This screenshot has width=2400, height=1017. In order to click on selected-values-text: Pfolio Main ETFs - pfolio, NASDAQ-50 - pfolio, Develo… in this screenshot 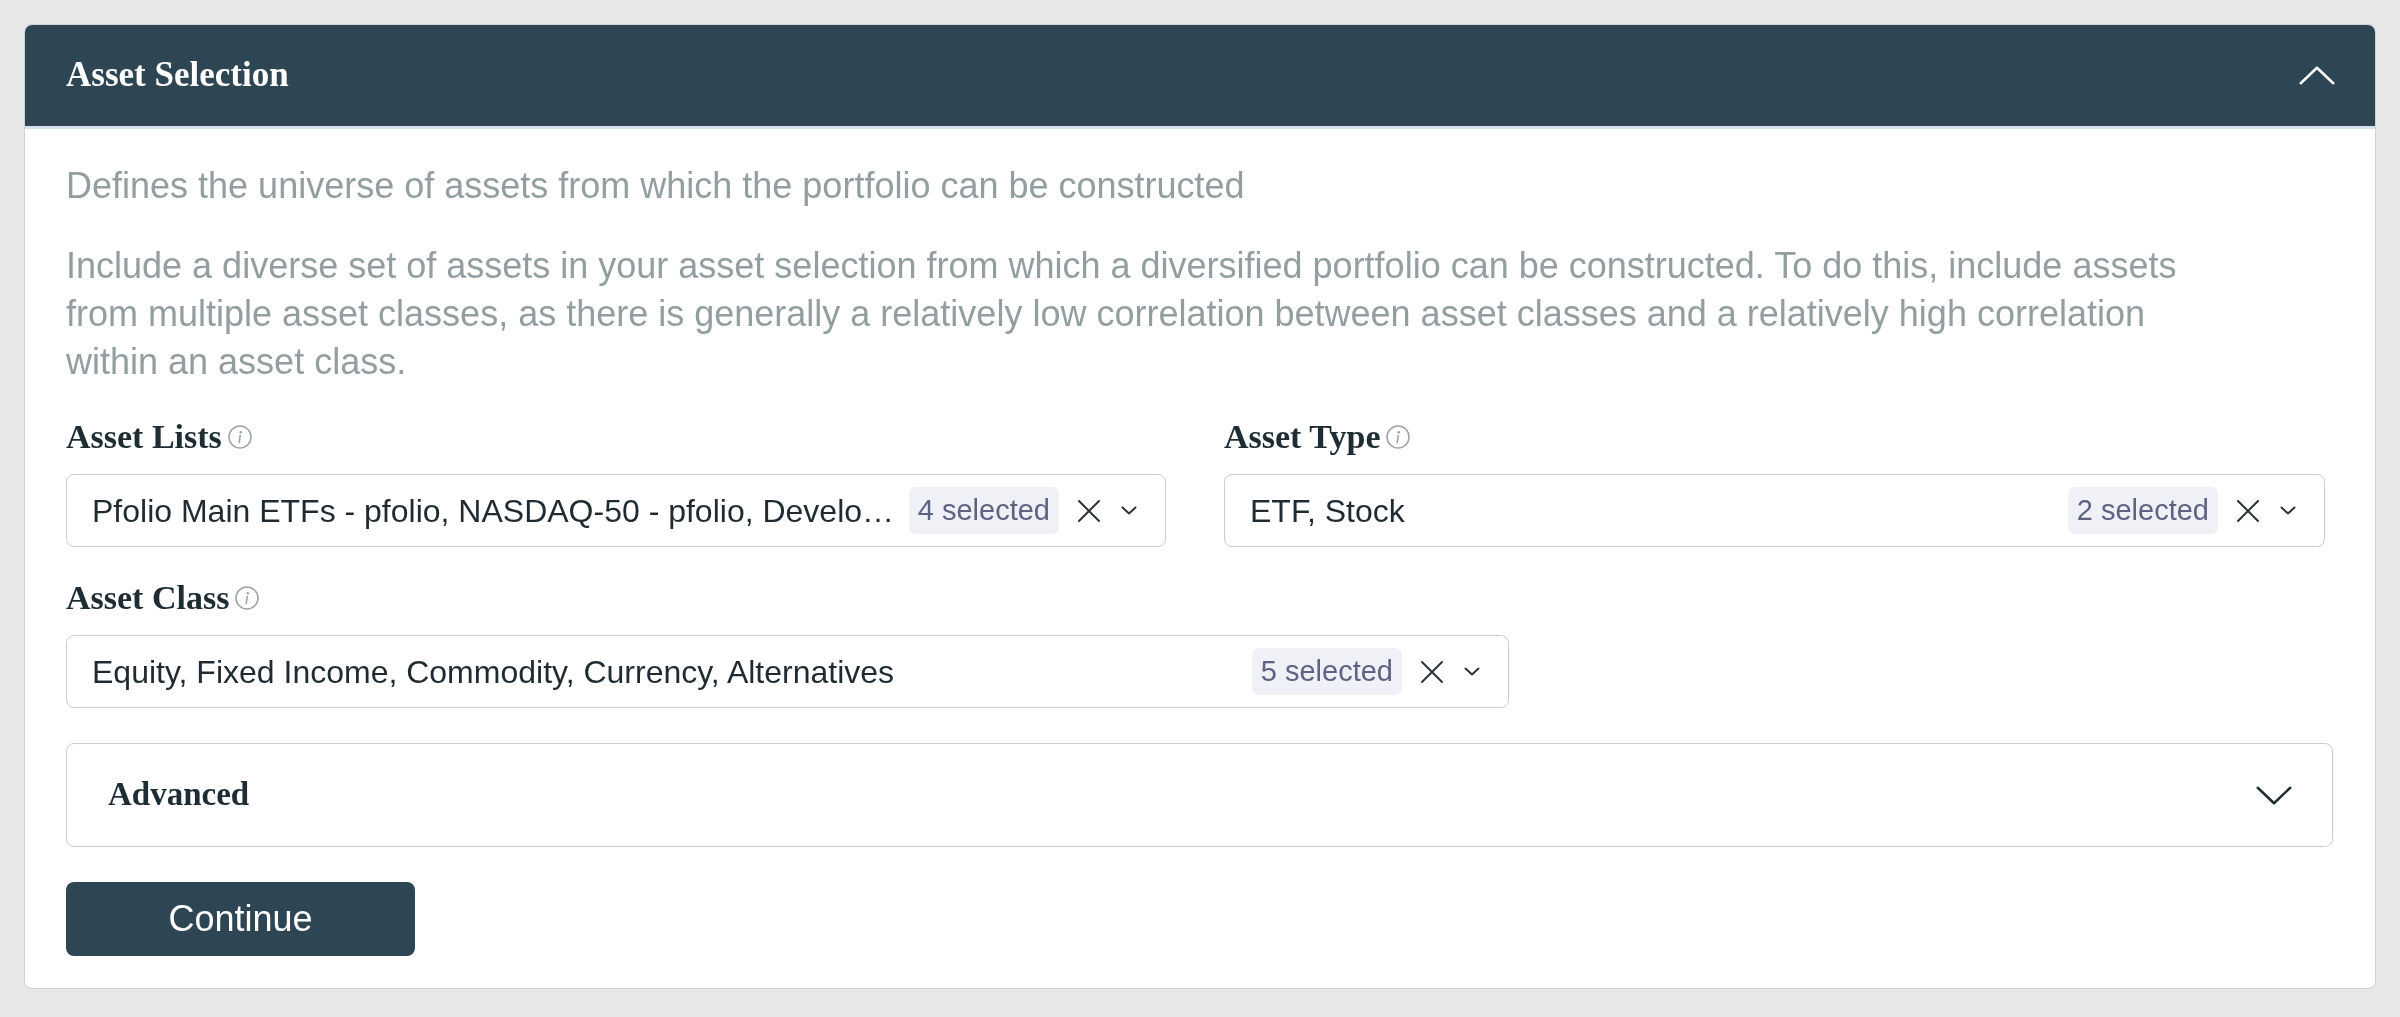, I will do `click(493, 511)`.